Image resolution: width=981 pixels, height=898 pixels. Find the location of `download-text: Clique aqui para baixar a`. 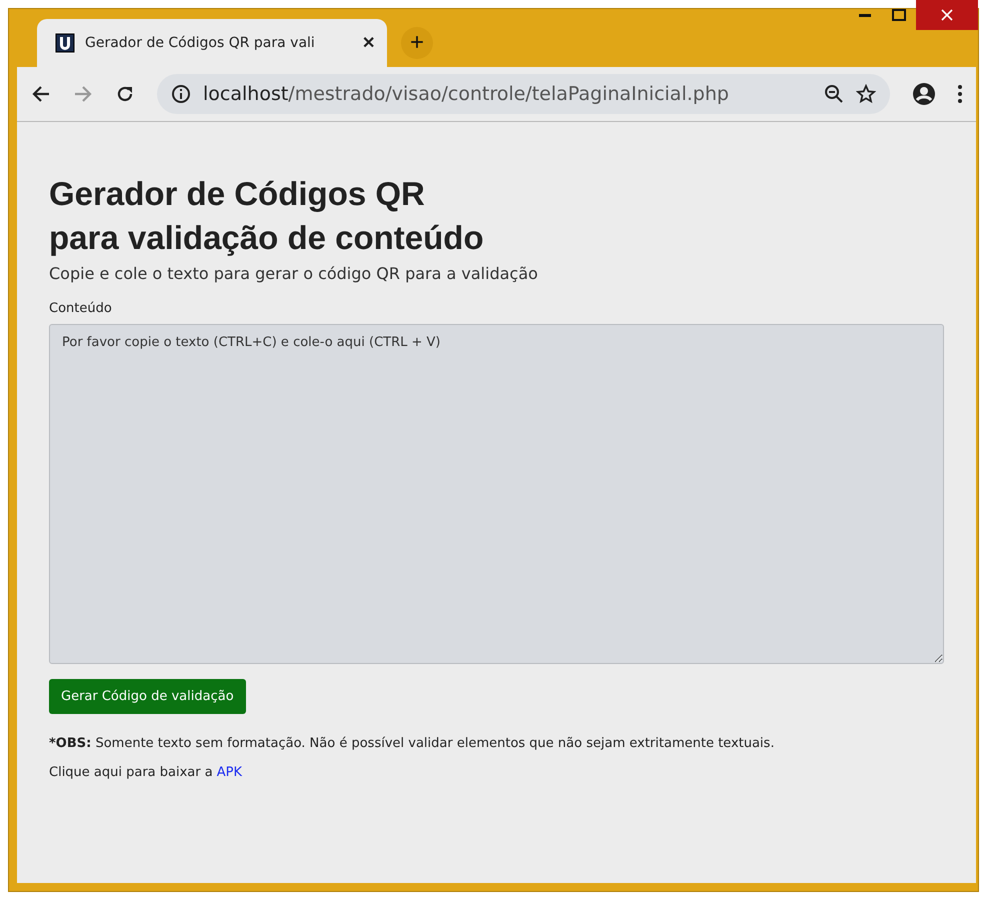

download-text: Clique aqui para baixar a is located at coordinates (131, 772).